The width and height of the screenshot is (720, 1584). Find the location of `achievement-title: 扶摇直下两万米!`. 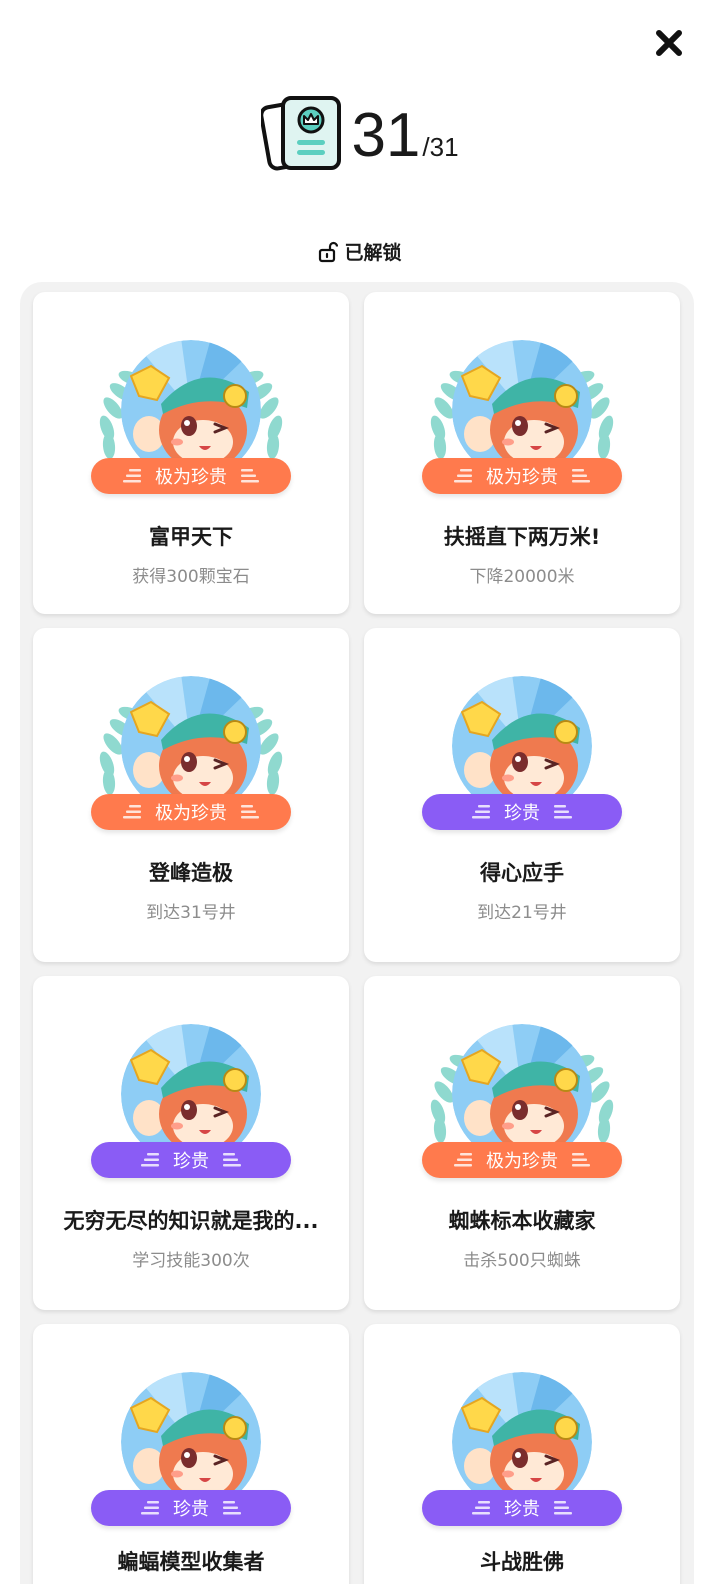

achievement-title: 扶摇直下两万米! is located at coordinates (522, 537).